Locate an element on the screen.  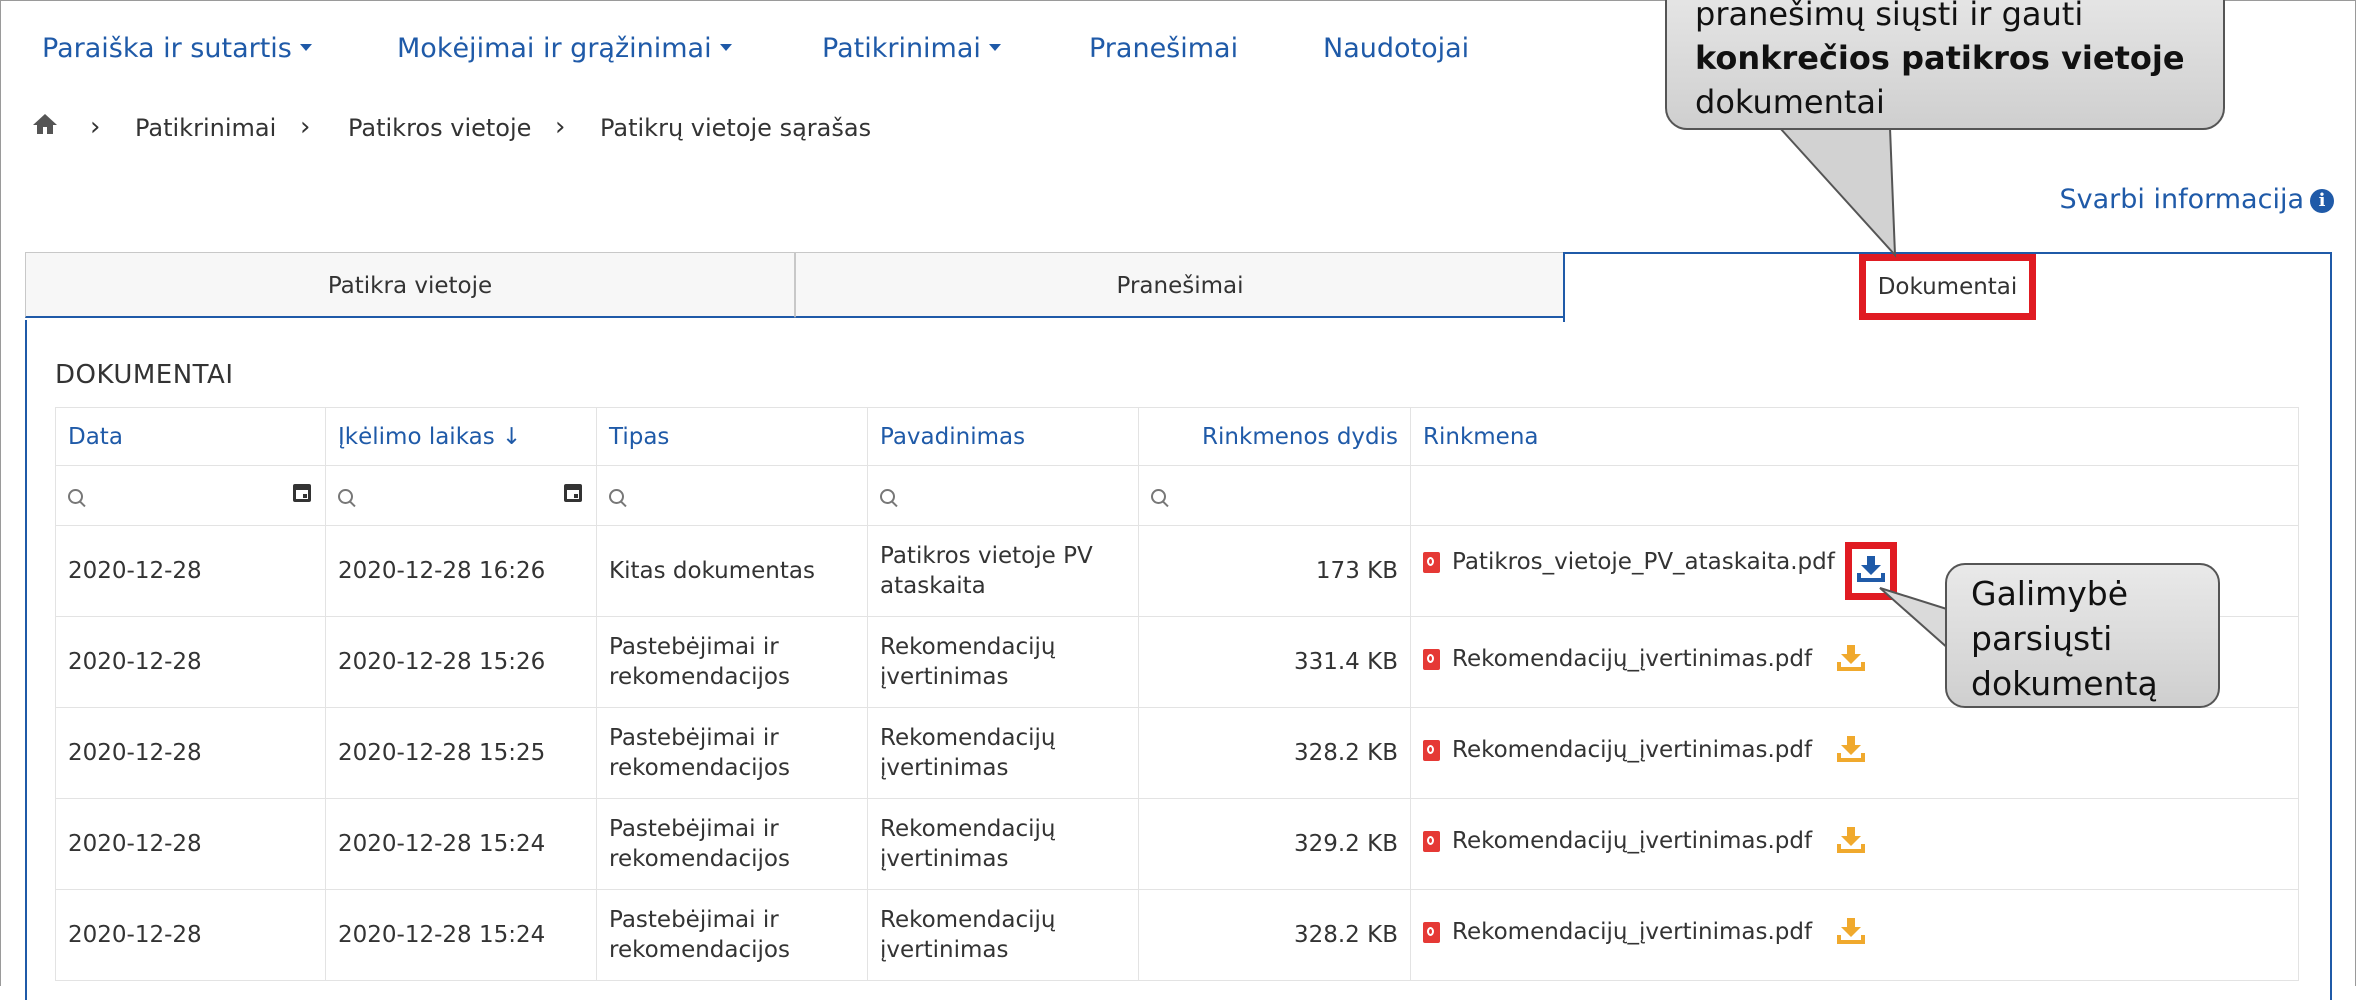
callout-pointers is located at coordinates (1864, 389).